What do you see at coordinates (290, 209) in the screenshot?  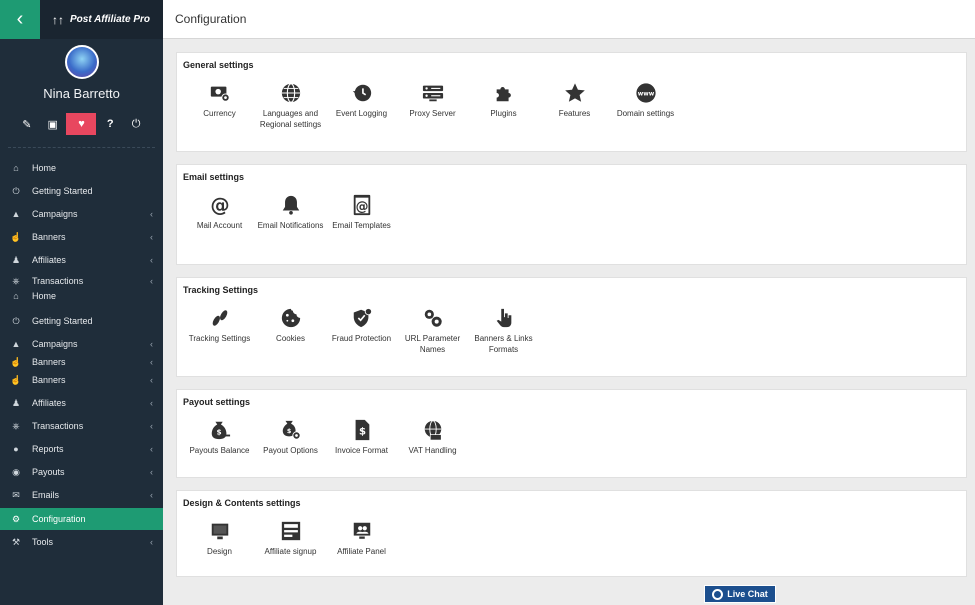 I see `tile-email-notifications: Email Notifications` at bounding box center [290, 209].